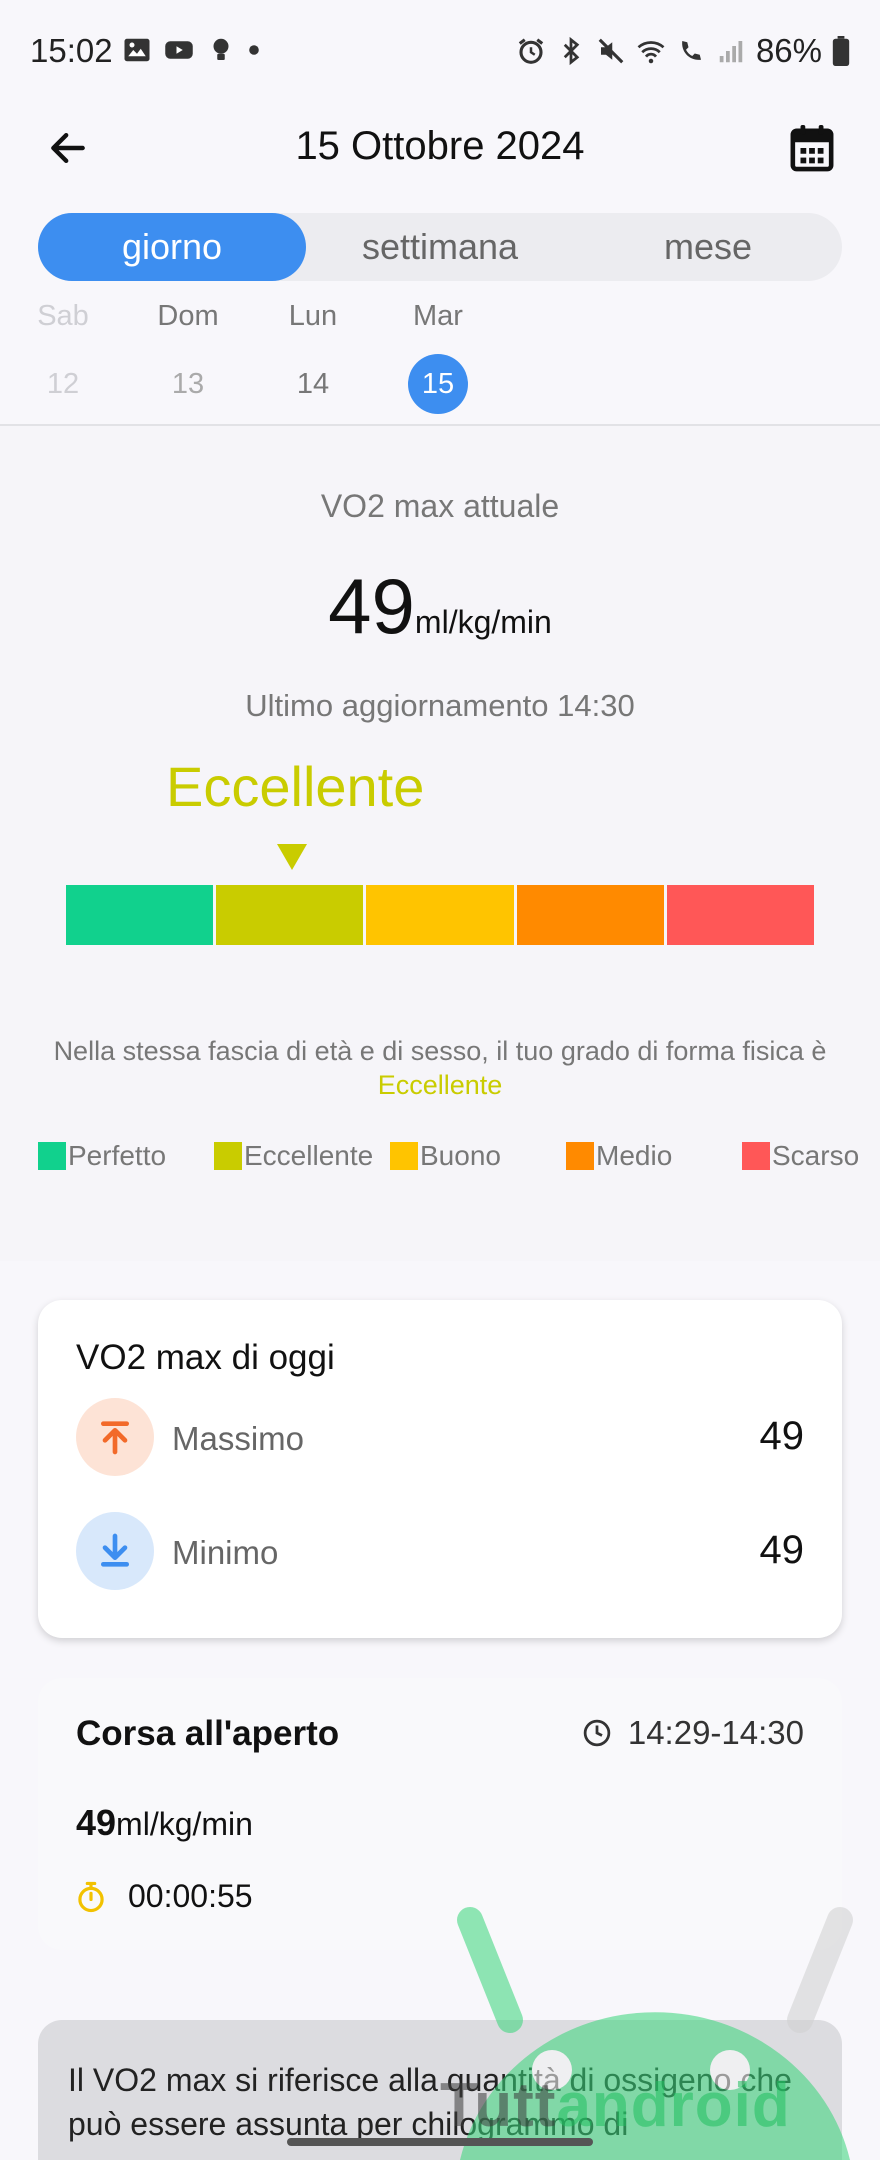 This screenshot has height=2160, width=880. What do you see at coordinates (313, 384) in the screenshot?
I see `day-number: 14` at bounding box center [313, 384].